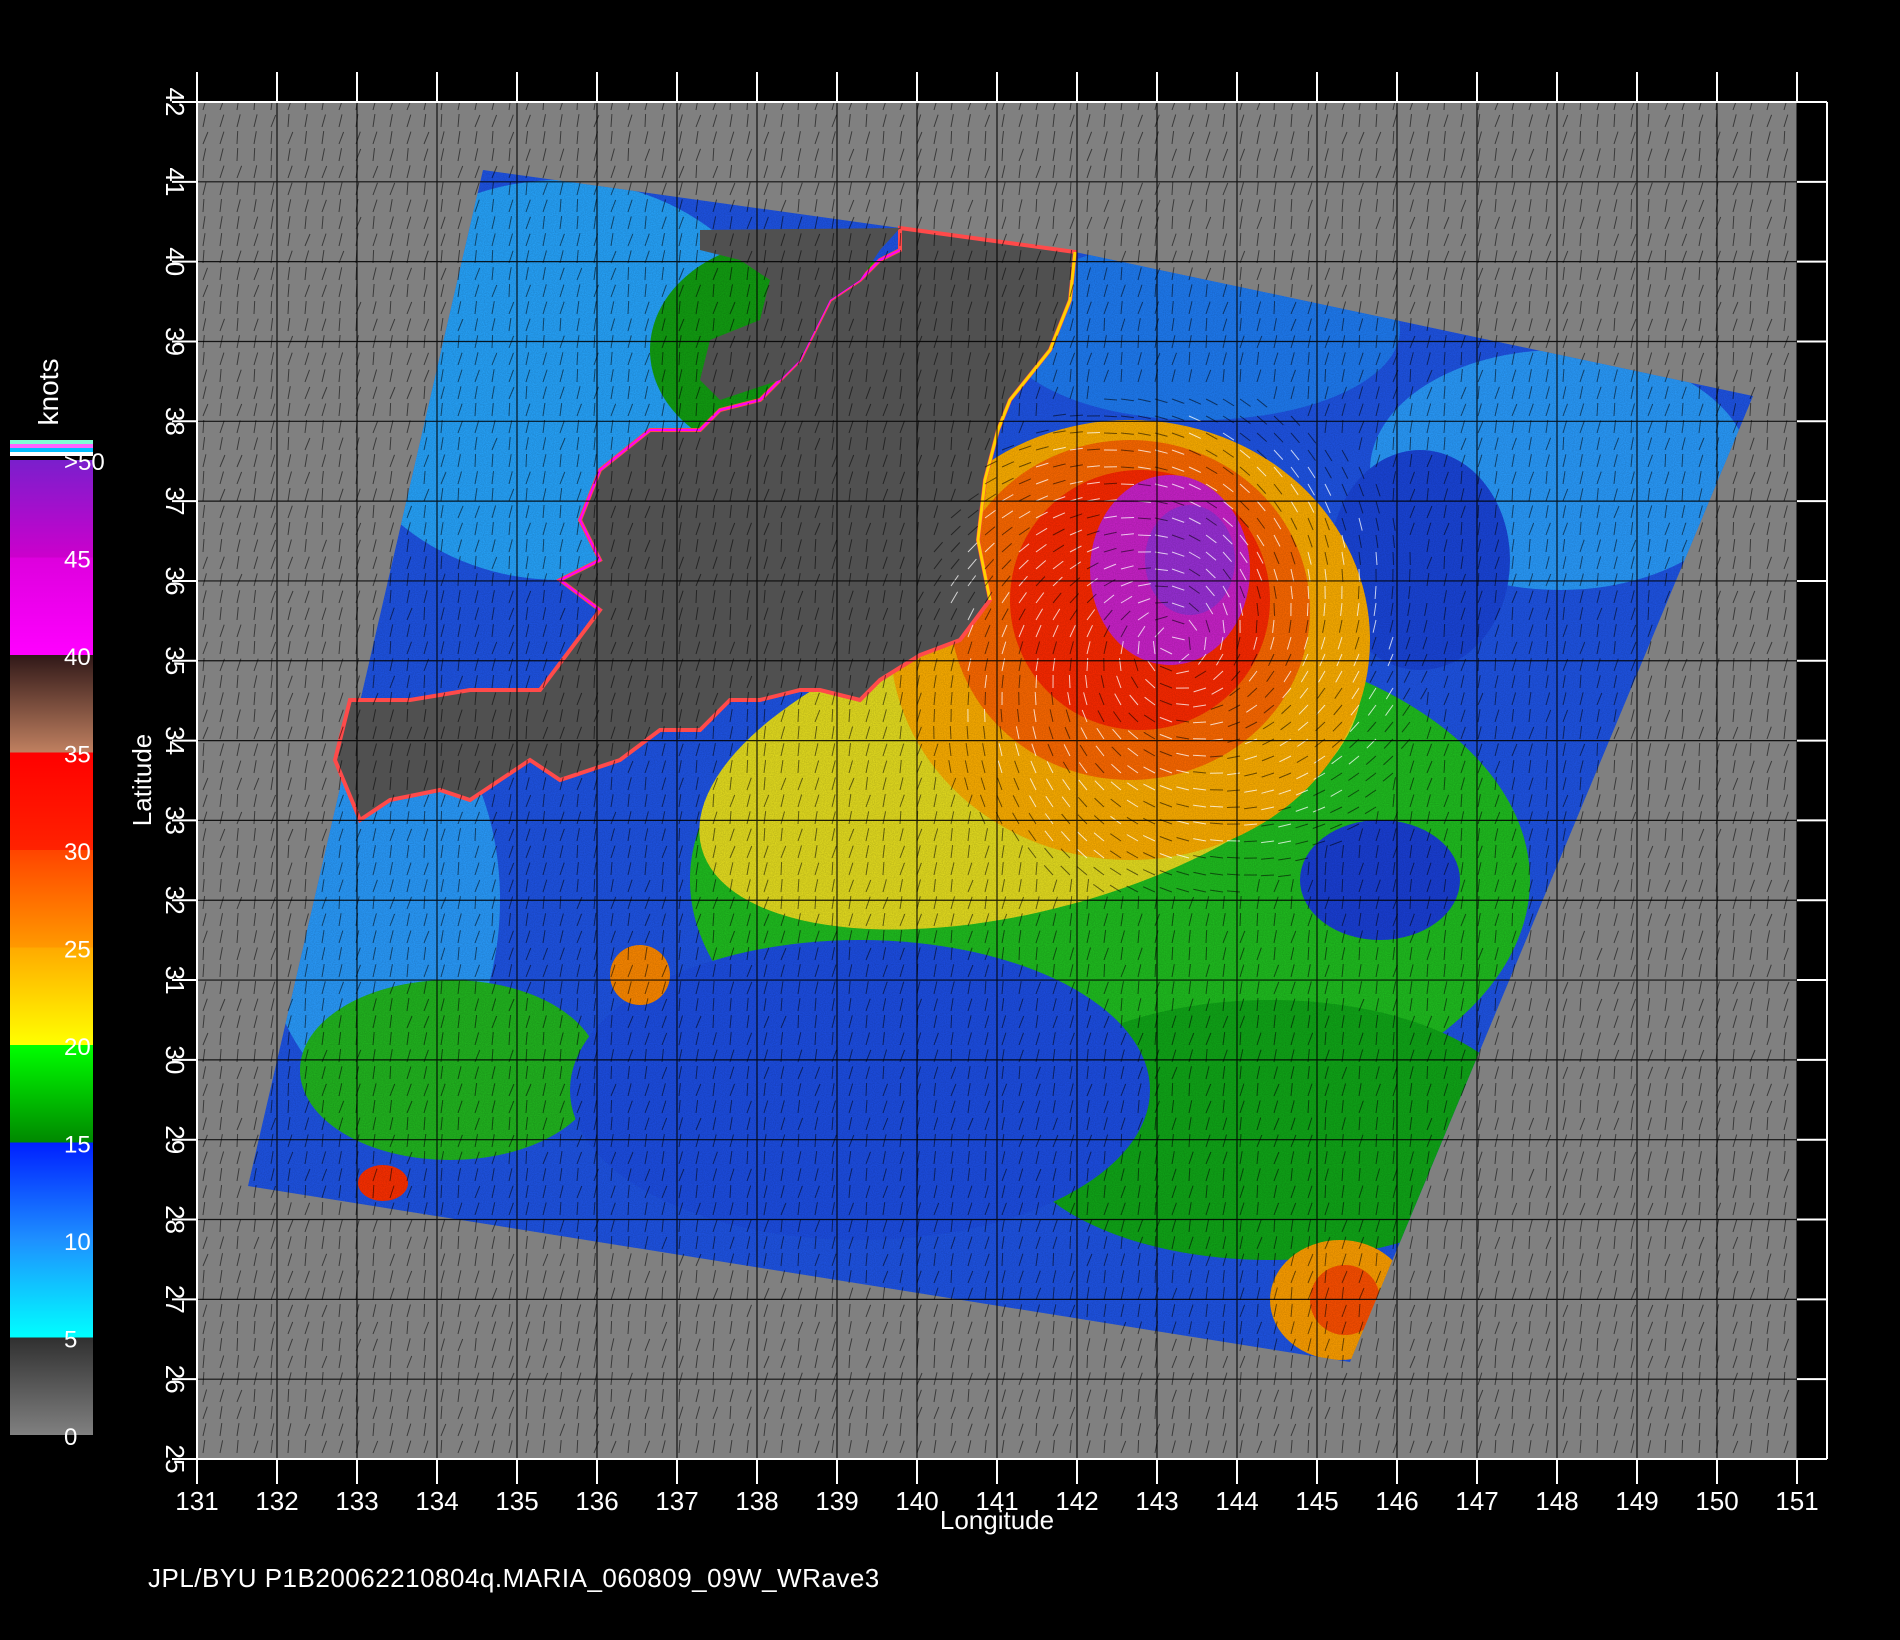  I want to click on lon-tick-label: 140, so click(916, 1501).